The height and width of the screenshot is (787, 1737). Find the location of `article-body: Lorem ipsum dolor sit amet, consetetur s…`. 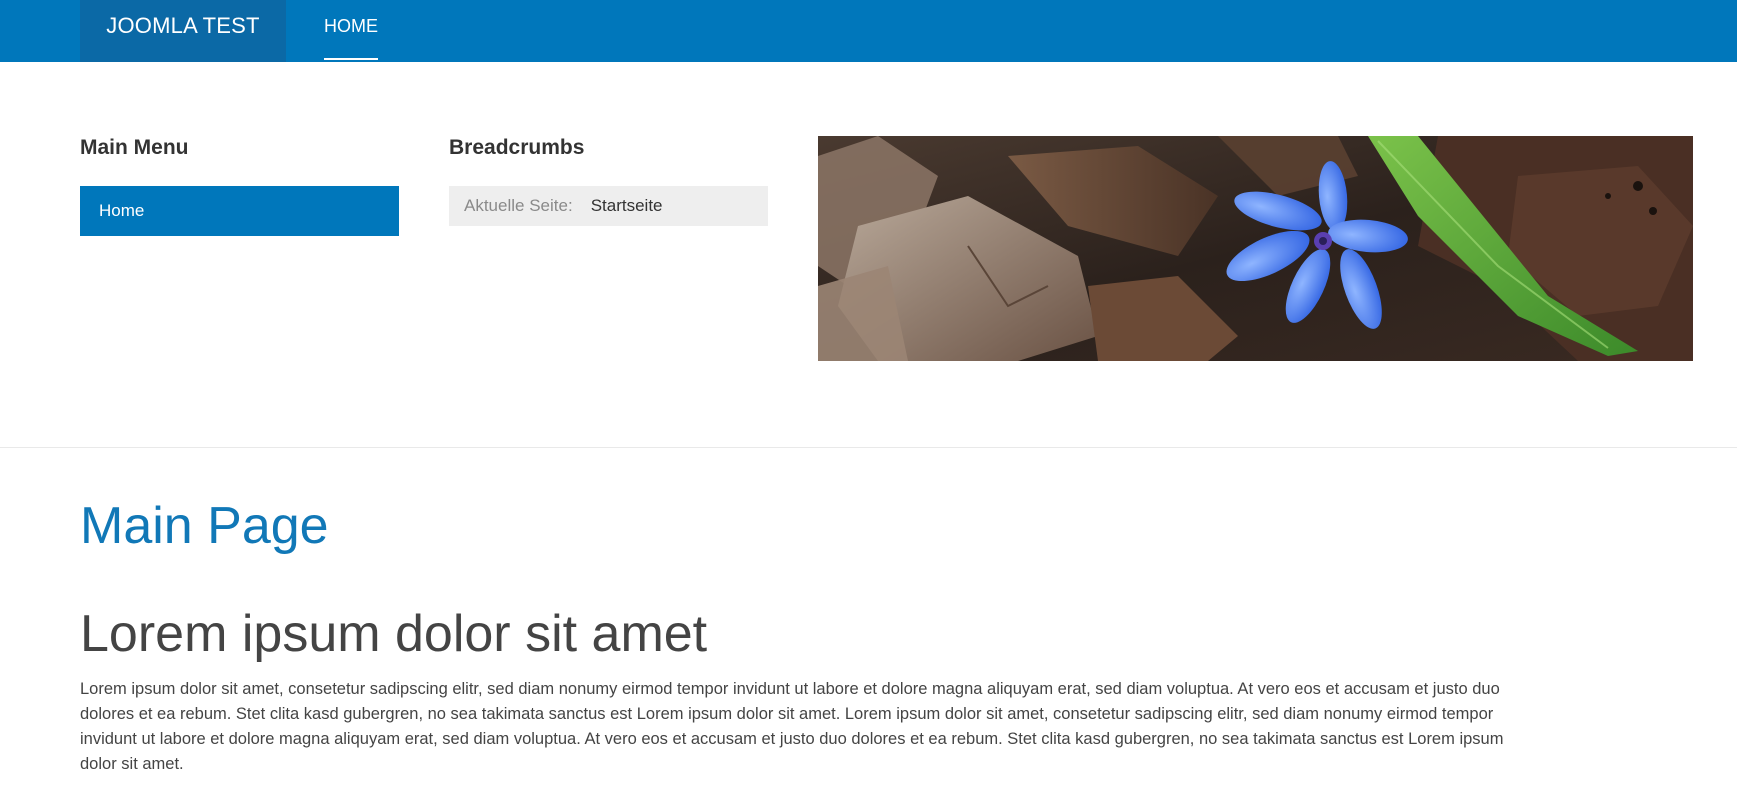

article-body: Lorem ipsum dolor sit amet, consetetur s… is located at coordinates (792, 726).